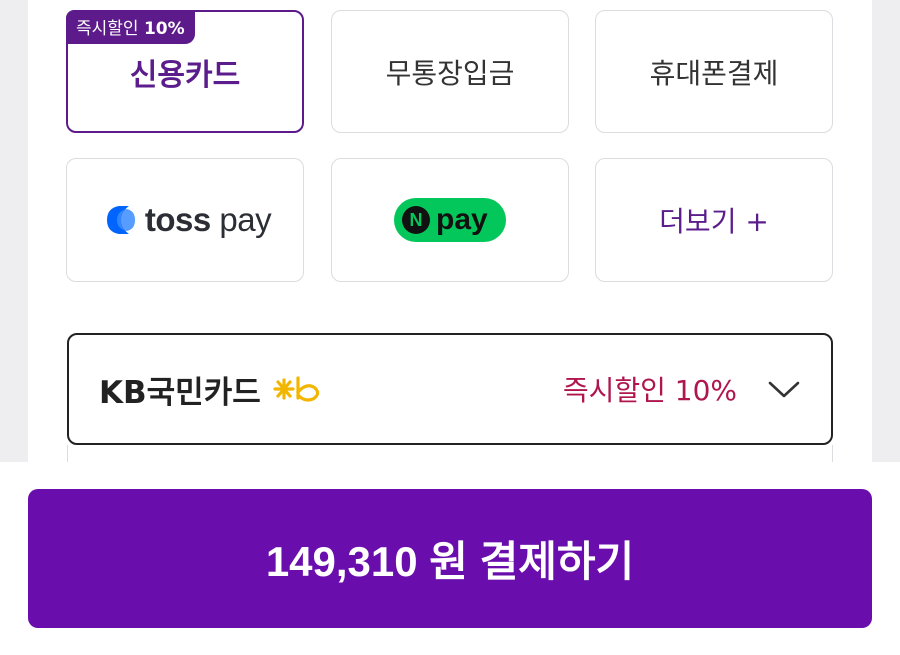  I want to click on credit-card-option: 즉시할인 10% 신용카드, so click(185, 71).